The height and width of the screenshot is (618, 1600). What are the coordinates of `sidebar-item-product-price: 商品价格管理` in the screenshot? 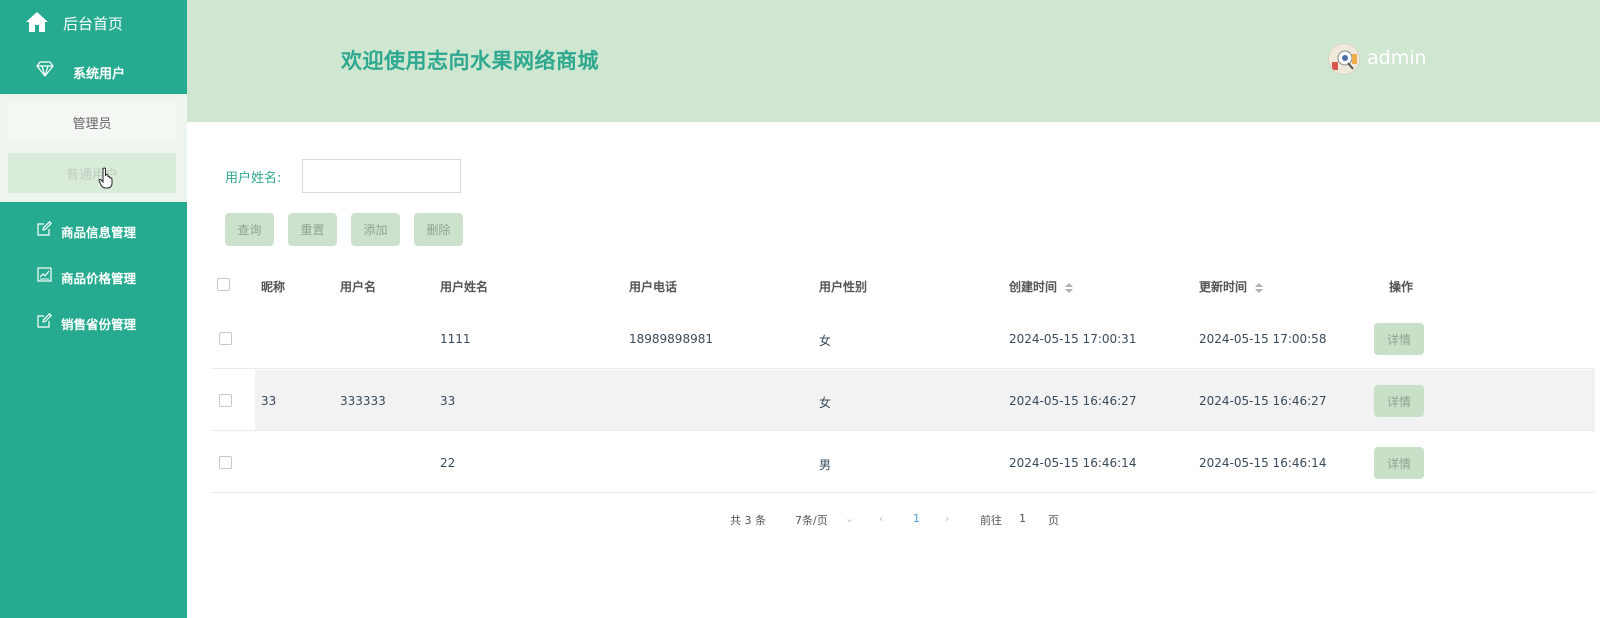 It's located at (93, 274).